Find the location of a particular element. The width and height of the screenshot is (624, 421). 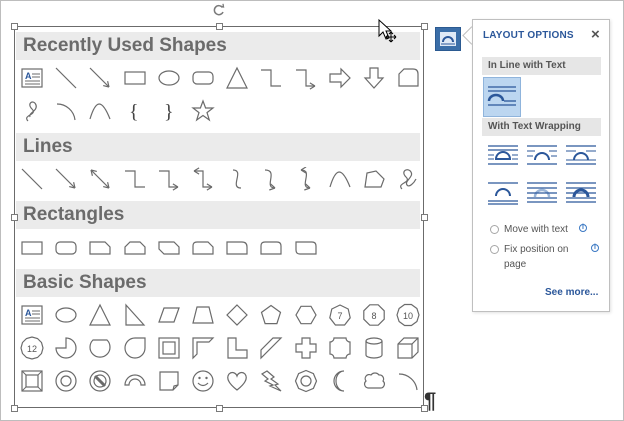

half-frame-icon is located at coordinates (203, 348).